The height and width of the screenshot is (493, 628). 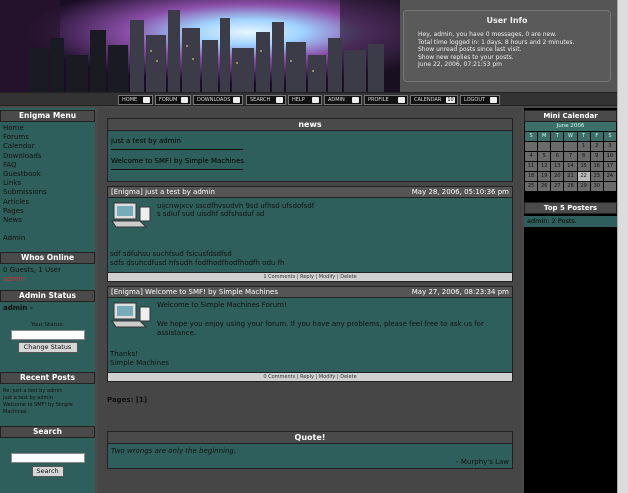 What do you see at coordinates (544, 166) in the screenshot?
I see `calendar-day: 12` at bounding box center [544, 166].